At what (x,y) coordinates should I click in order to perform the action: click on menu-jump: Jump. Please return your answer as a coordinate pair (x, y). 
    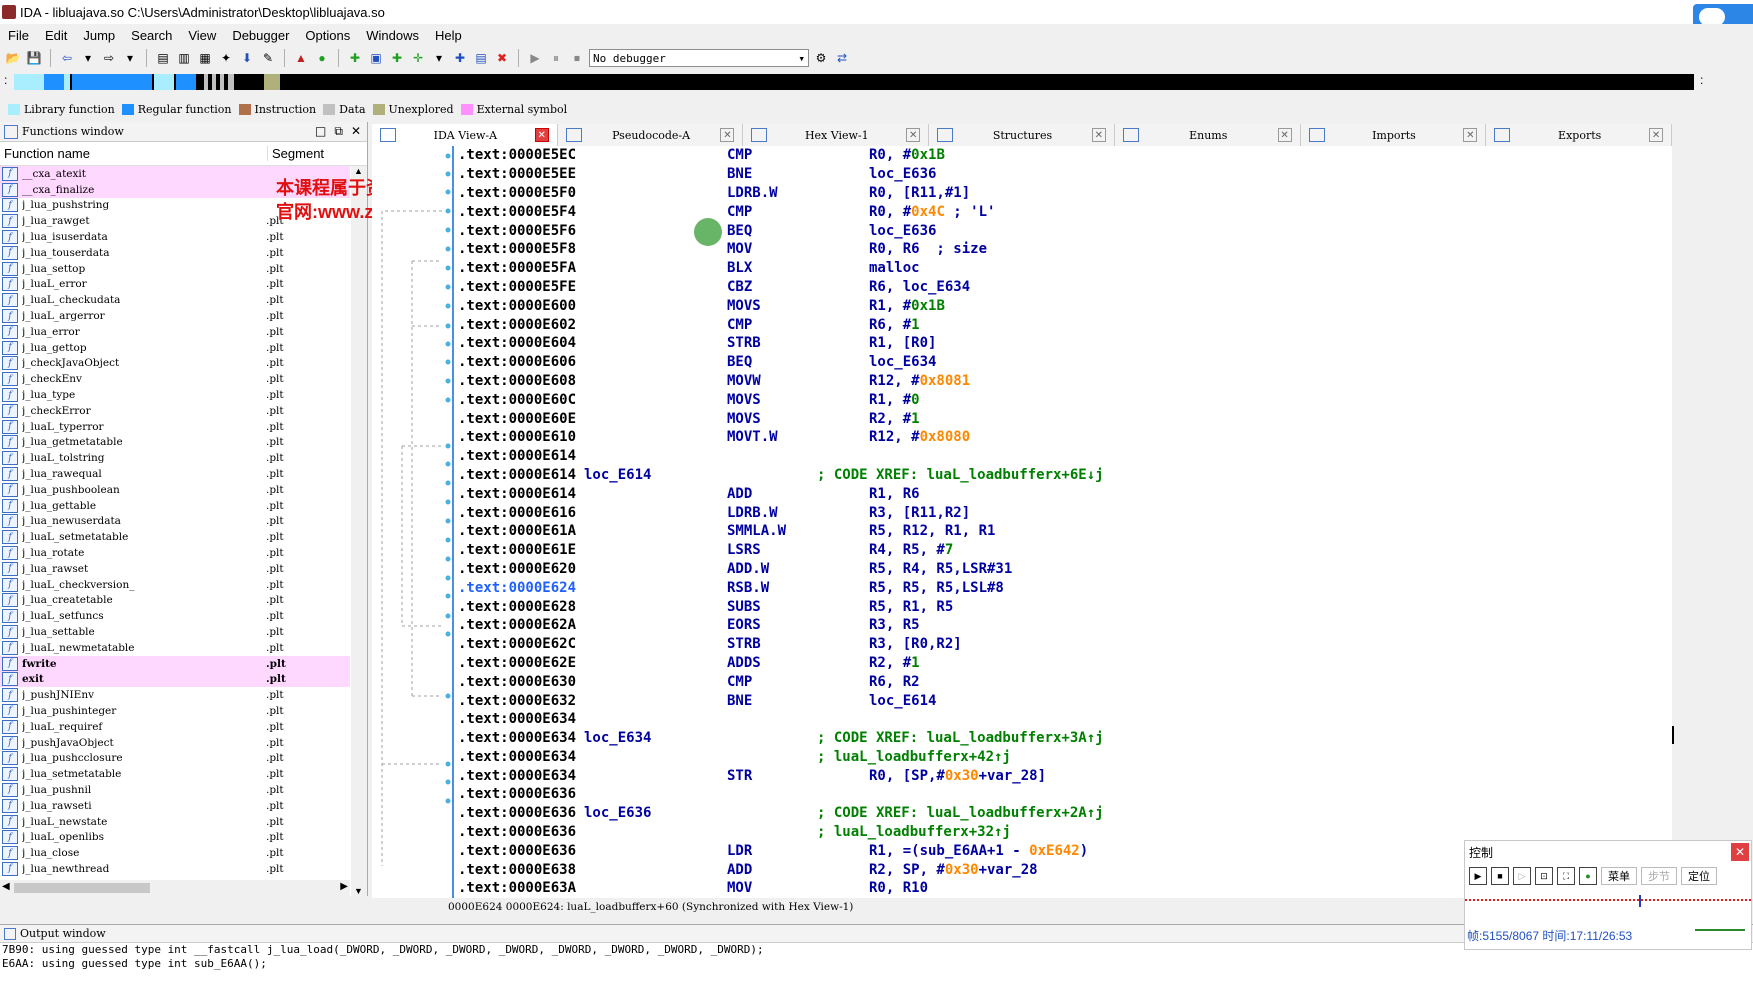
    Looking at the image, I should click on (99, 35).